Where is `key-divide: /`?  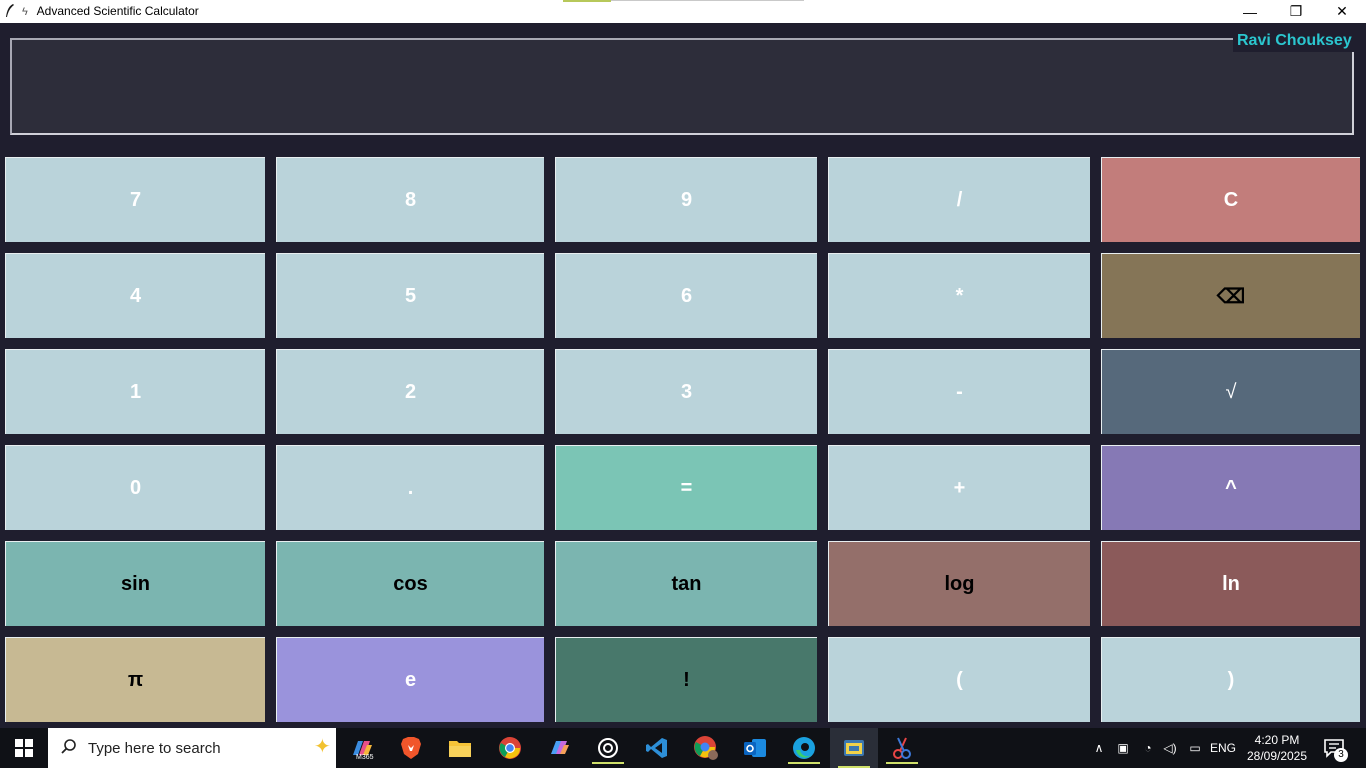 key-divide: / is located at coordinates (959, 199).